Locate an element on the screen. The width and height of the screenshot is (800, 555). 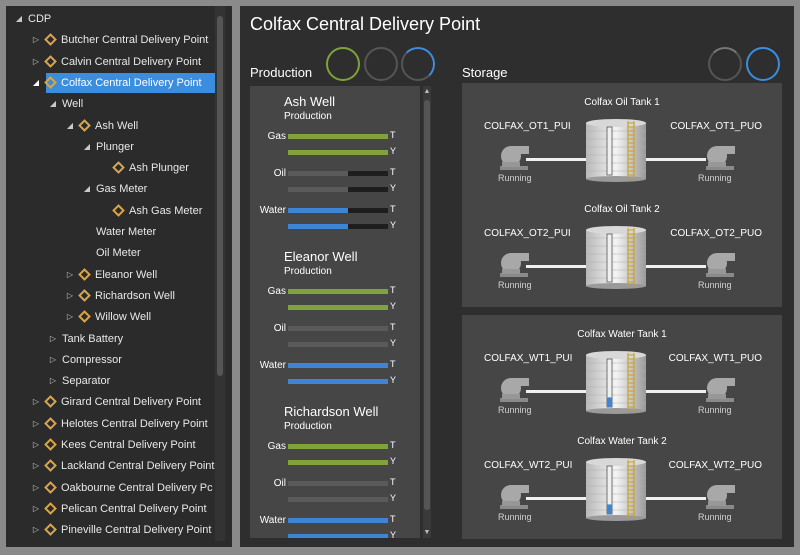
tree-item-label: Pelican Central Delivery Point is located at coordinates (134, 508).